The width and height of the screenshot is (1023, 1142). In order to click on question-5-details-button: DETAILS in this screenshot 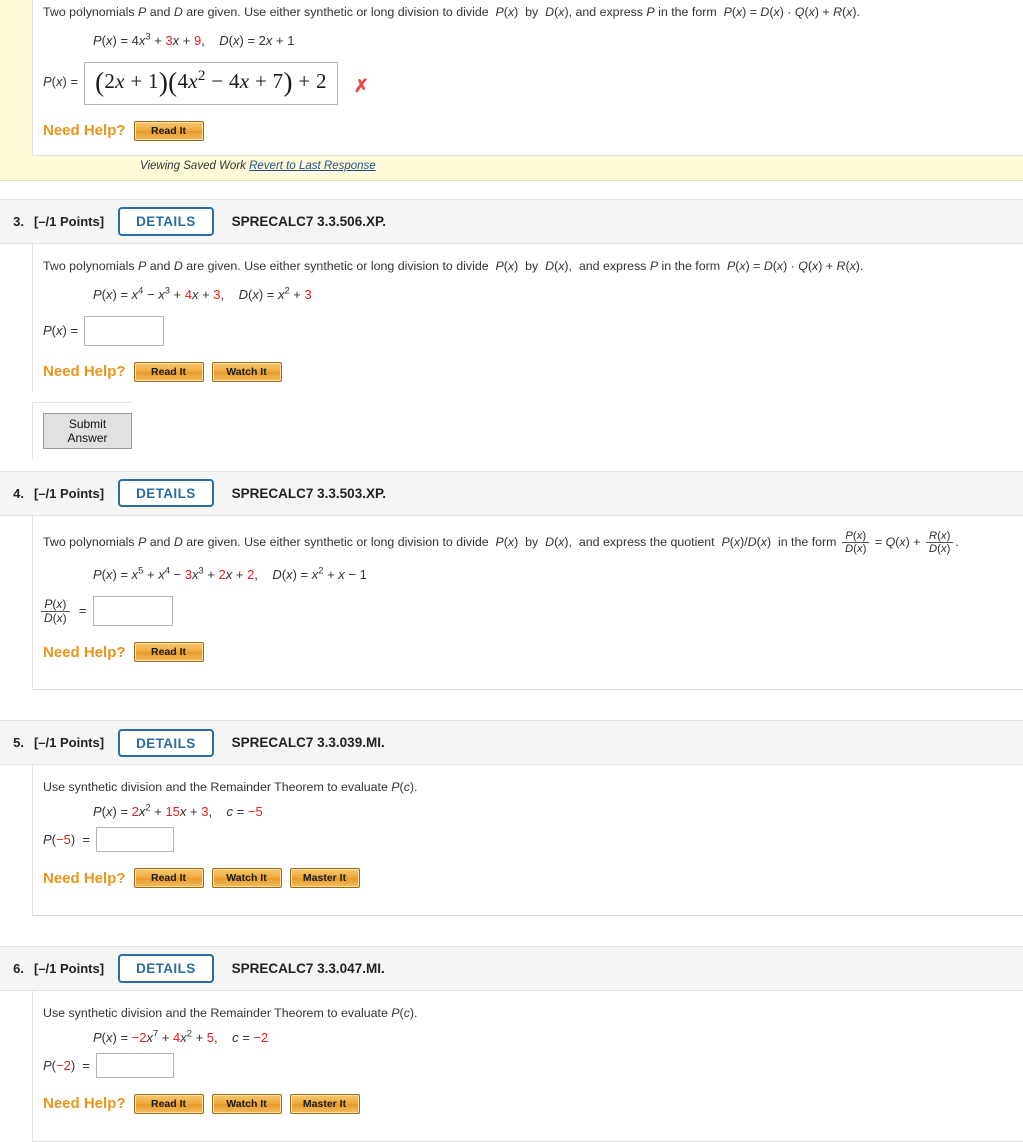, I will do `click(166, 743)`.